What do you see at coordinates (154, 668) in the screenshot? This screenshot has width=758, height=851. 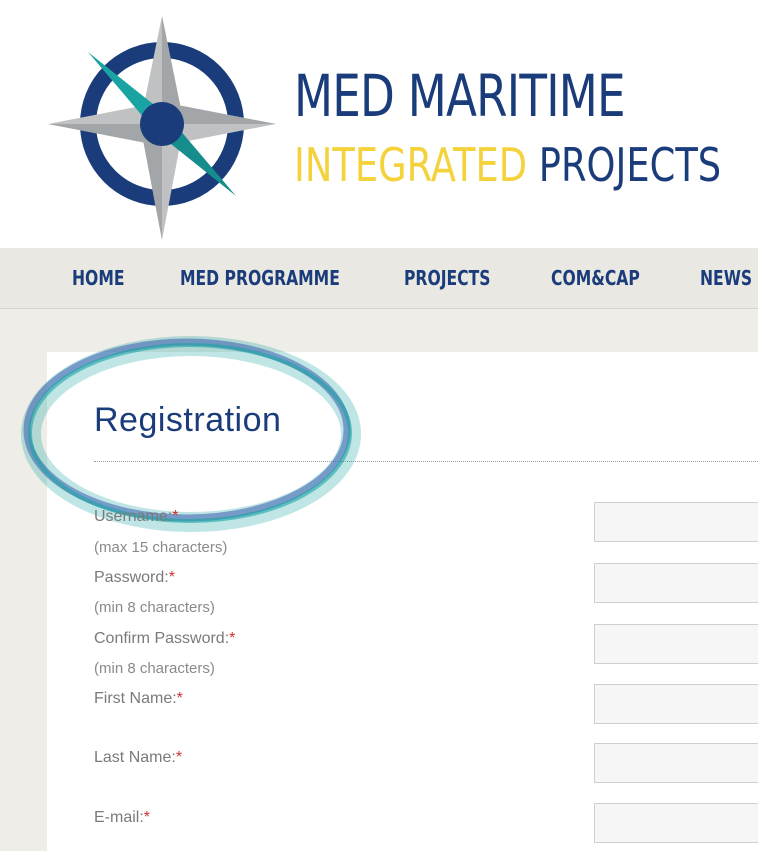 I see `confirm-password-hint: (min 8 characters)` at bounding box center [154, 668].